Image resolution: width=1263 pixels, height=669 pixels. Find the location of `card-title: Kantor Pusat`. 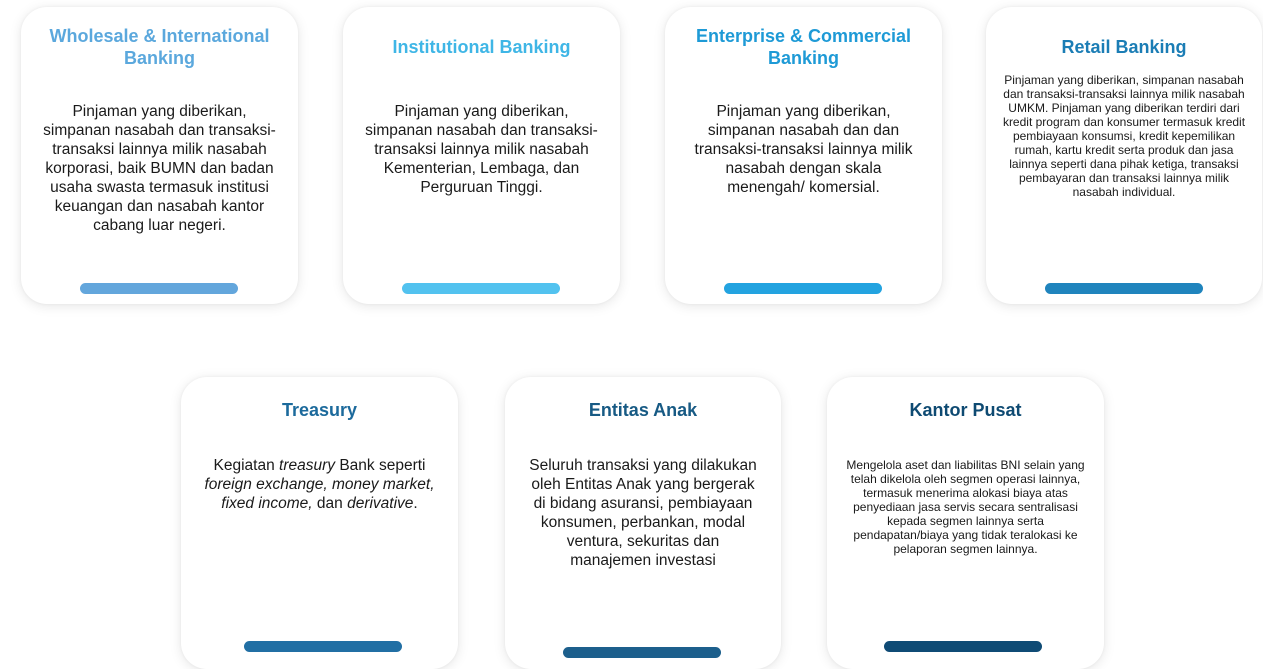

card-title: Kantor Pusat is located at coordinates (965, 410).